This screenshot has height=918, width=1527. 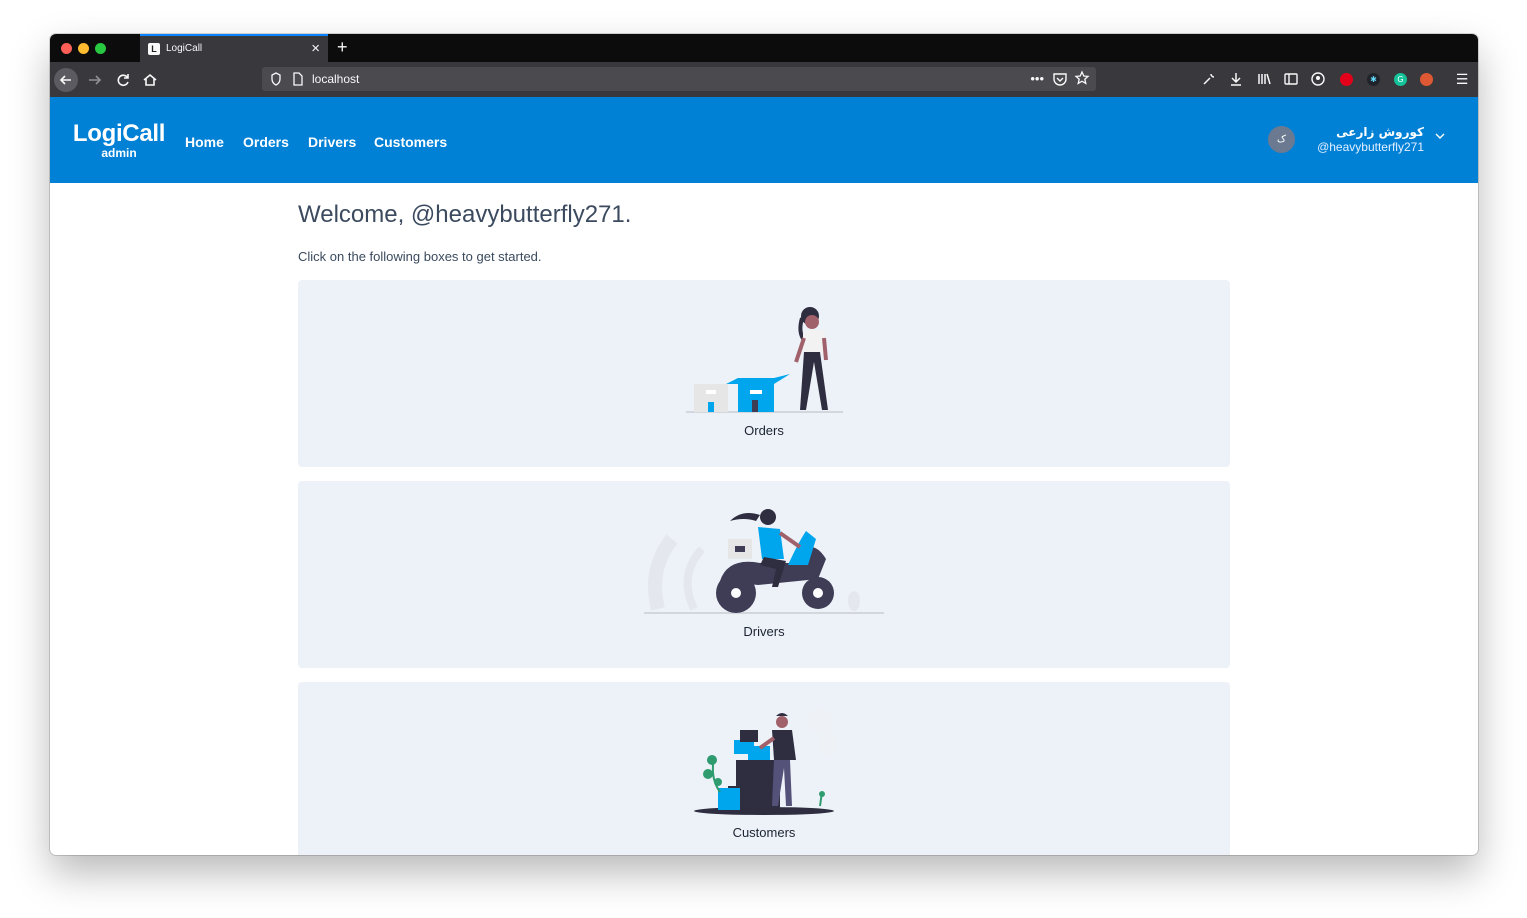 I want to click on orders-card-label: Orders, so click(x=764, y=430).